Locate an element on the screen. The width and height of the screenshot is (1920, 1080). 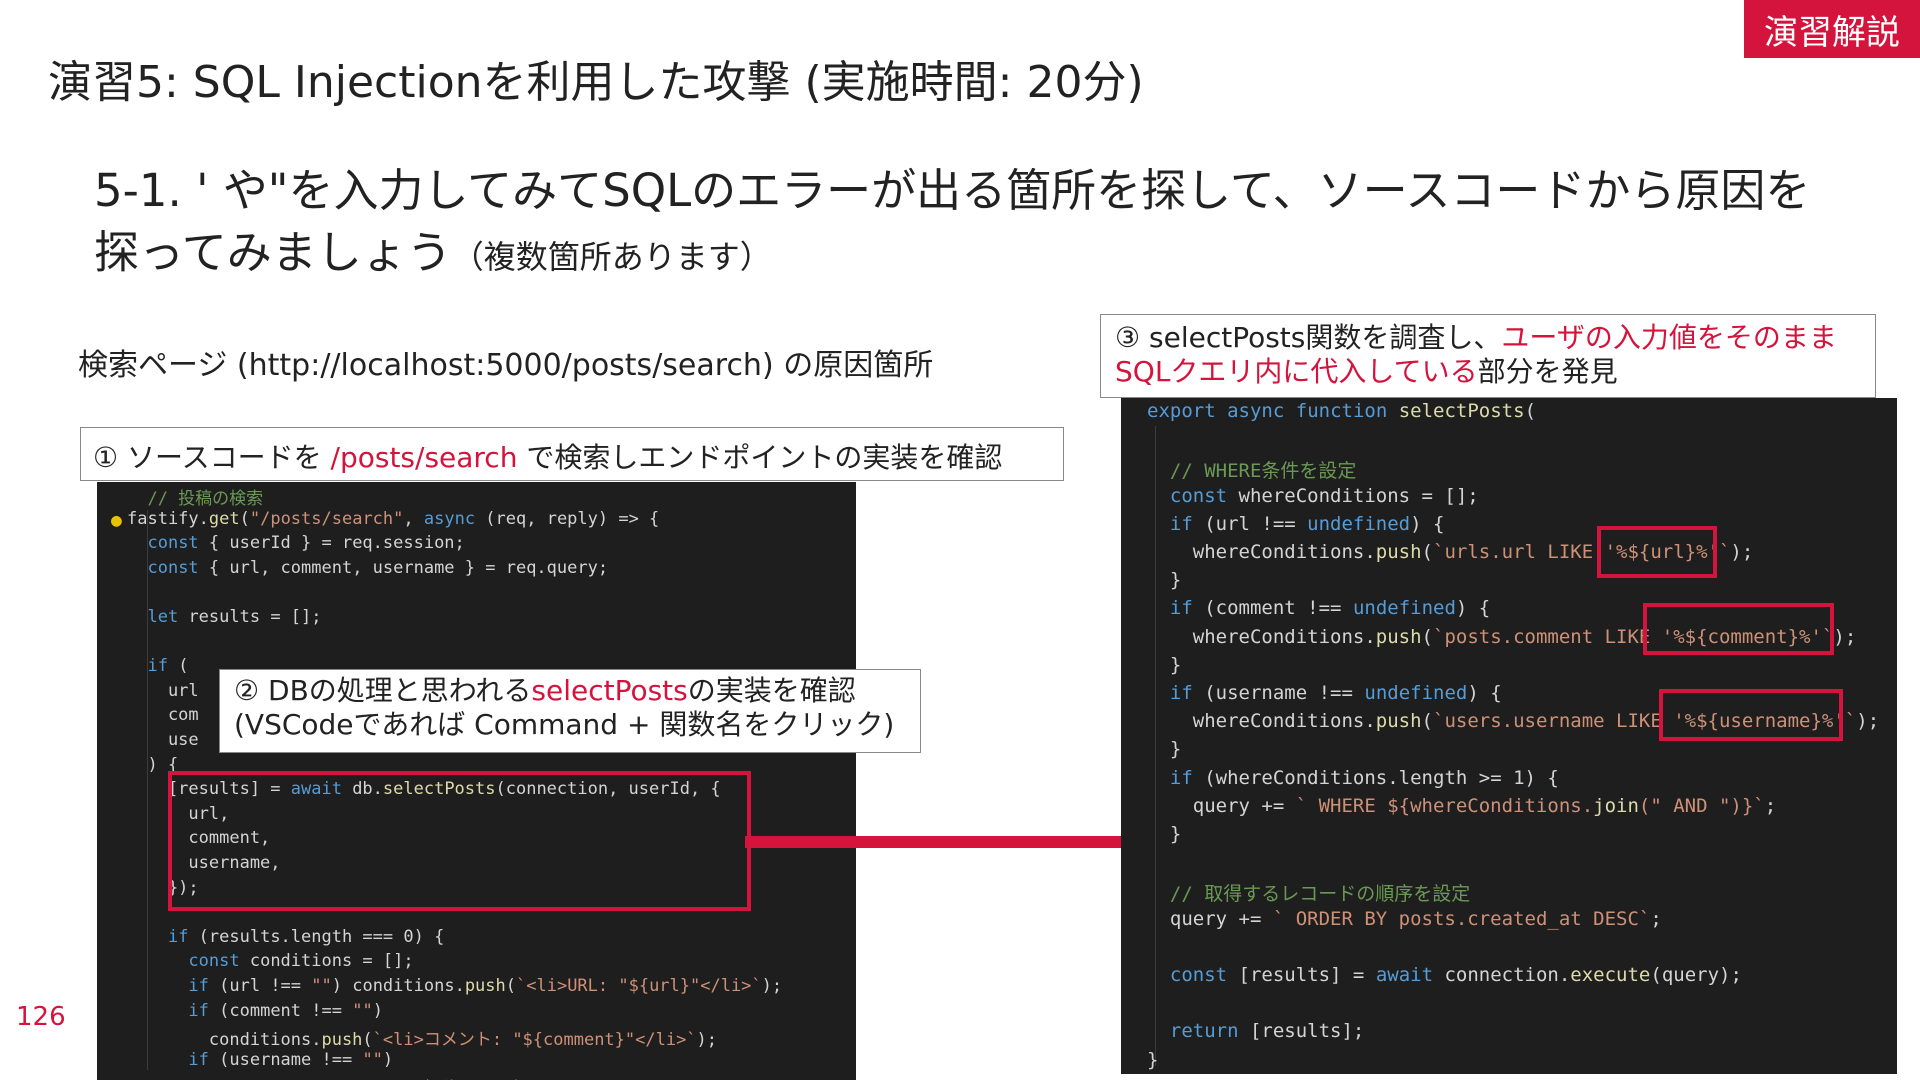
callout-highlight: /posts/search is located at coordinates (424, 457).